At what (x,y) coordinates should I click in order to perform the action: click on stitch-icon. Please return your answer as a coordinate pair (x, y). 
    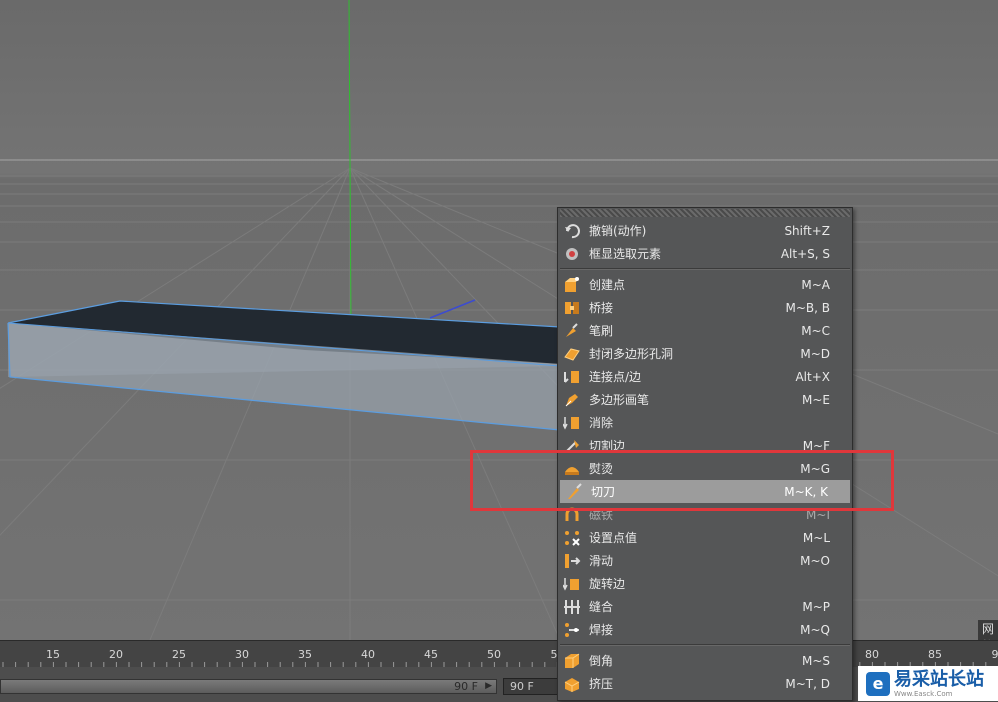
    Looking at the image, I should click on (572, 607).